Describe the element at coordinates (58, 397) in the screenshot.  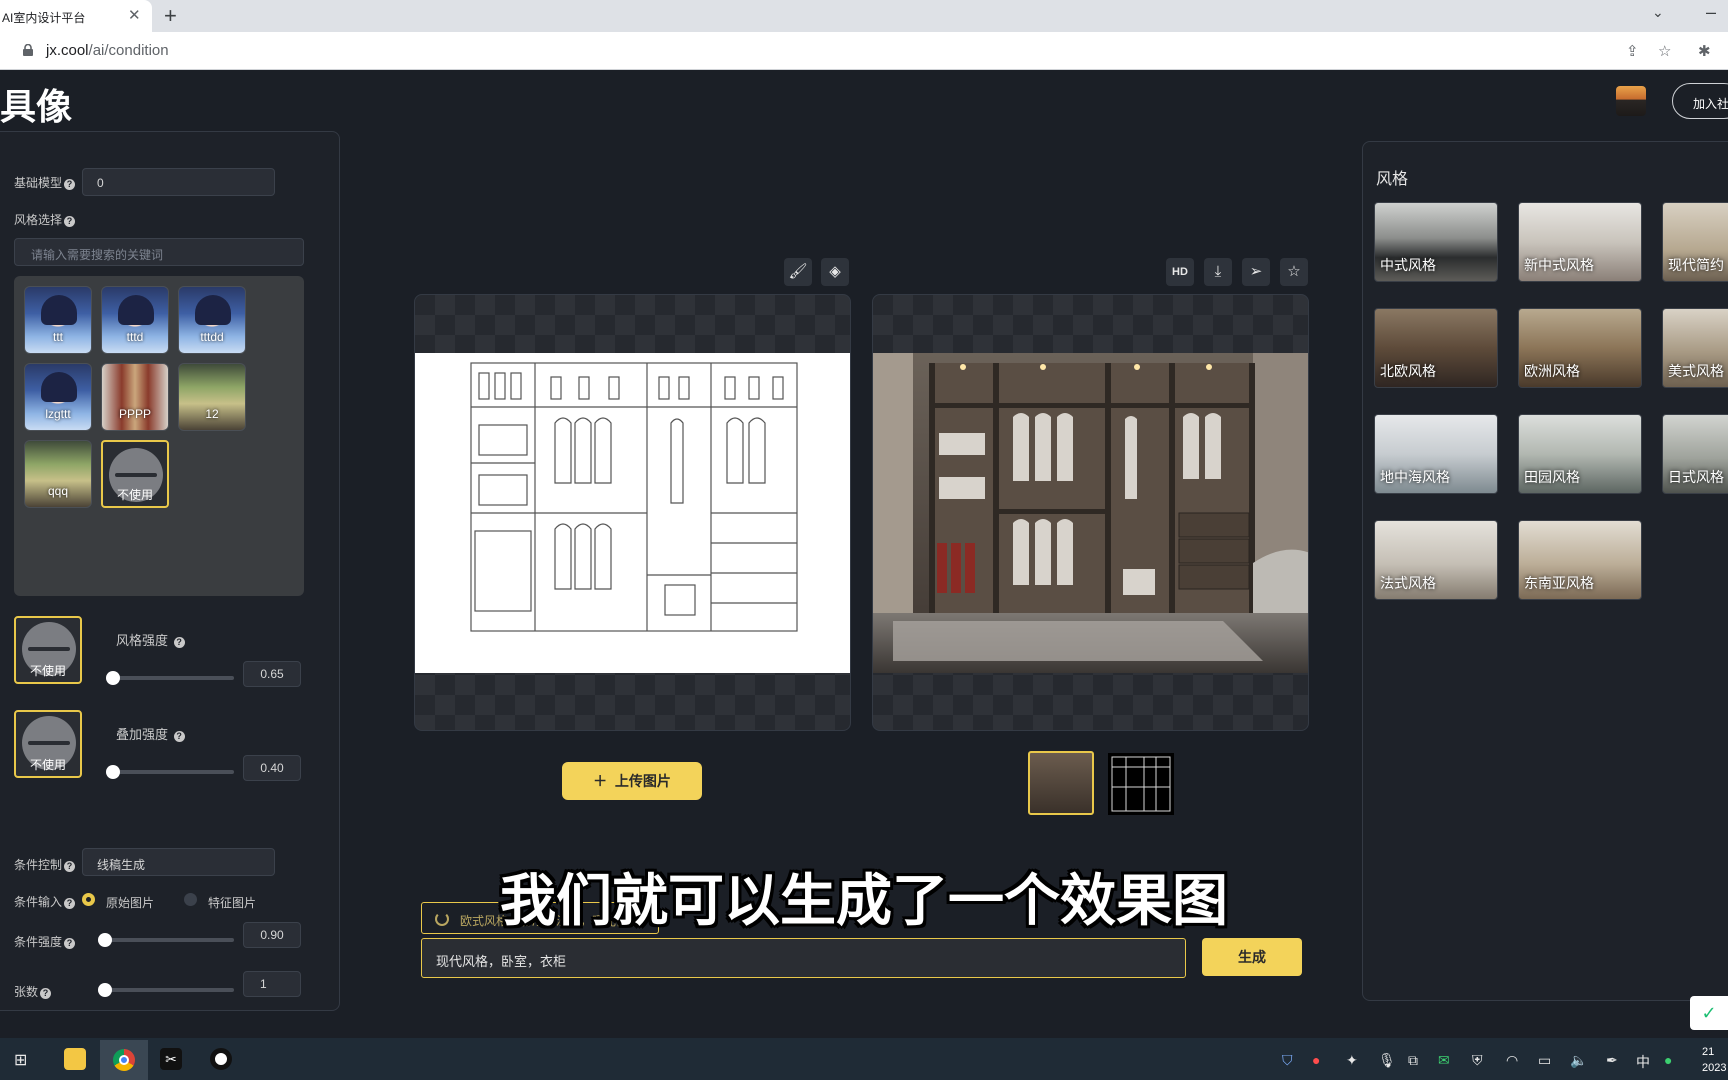
I see `style-thumb-lzgttt: lzgttt` at that location.